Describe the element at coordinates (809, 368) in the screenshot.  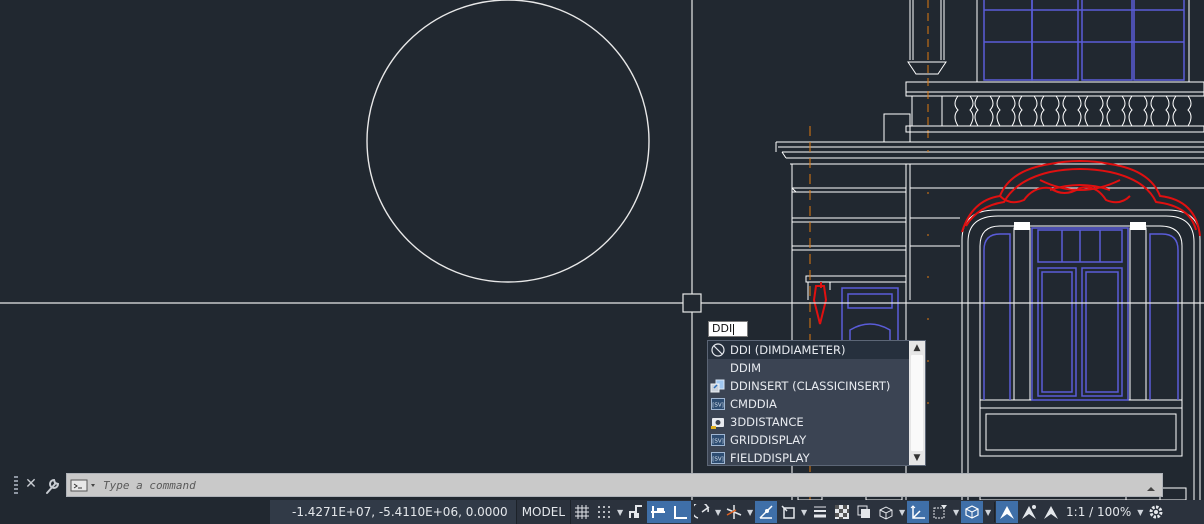
I see `autocomplete-item-ddim: DDIM` at that location.